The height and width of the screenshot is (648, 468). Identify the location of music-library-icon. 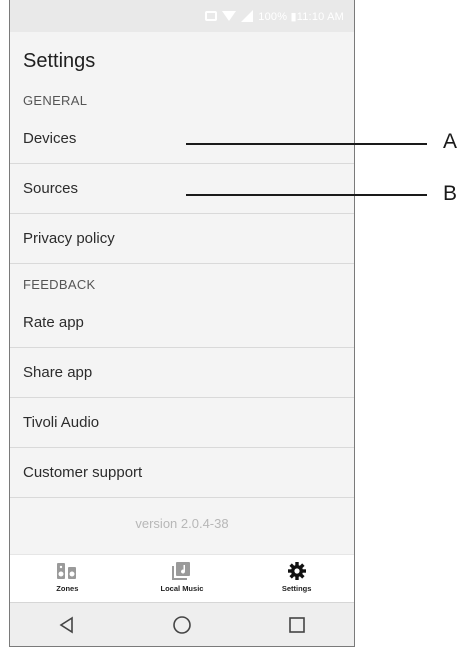
(182, 571).